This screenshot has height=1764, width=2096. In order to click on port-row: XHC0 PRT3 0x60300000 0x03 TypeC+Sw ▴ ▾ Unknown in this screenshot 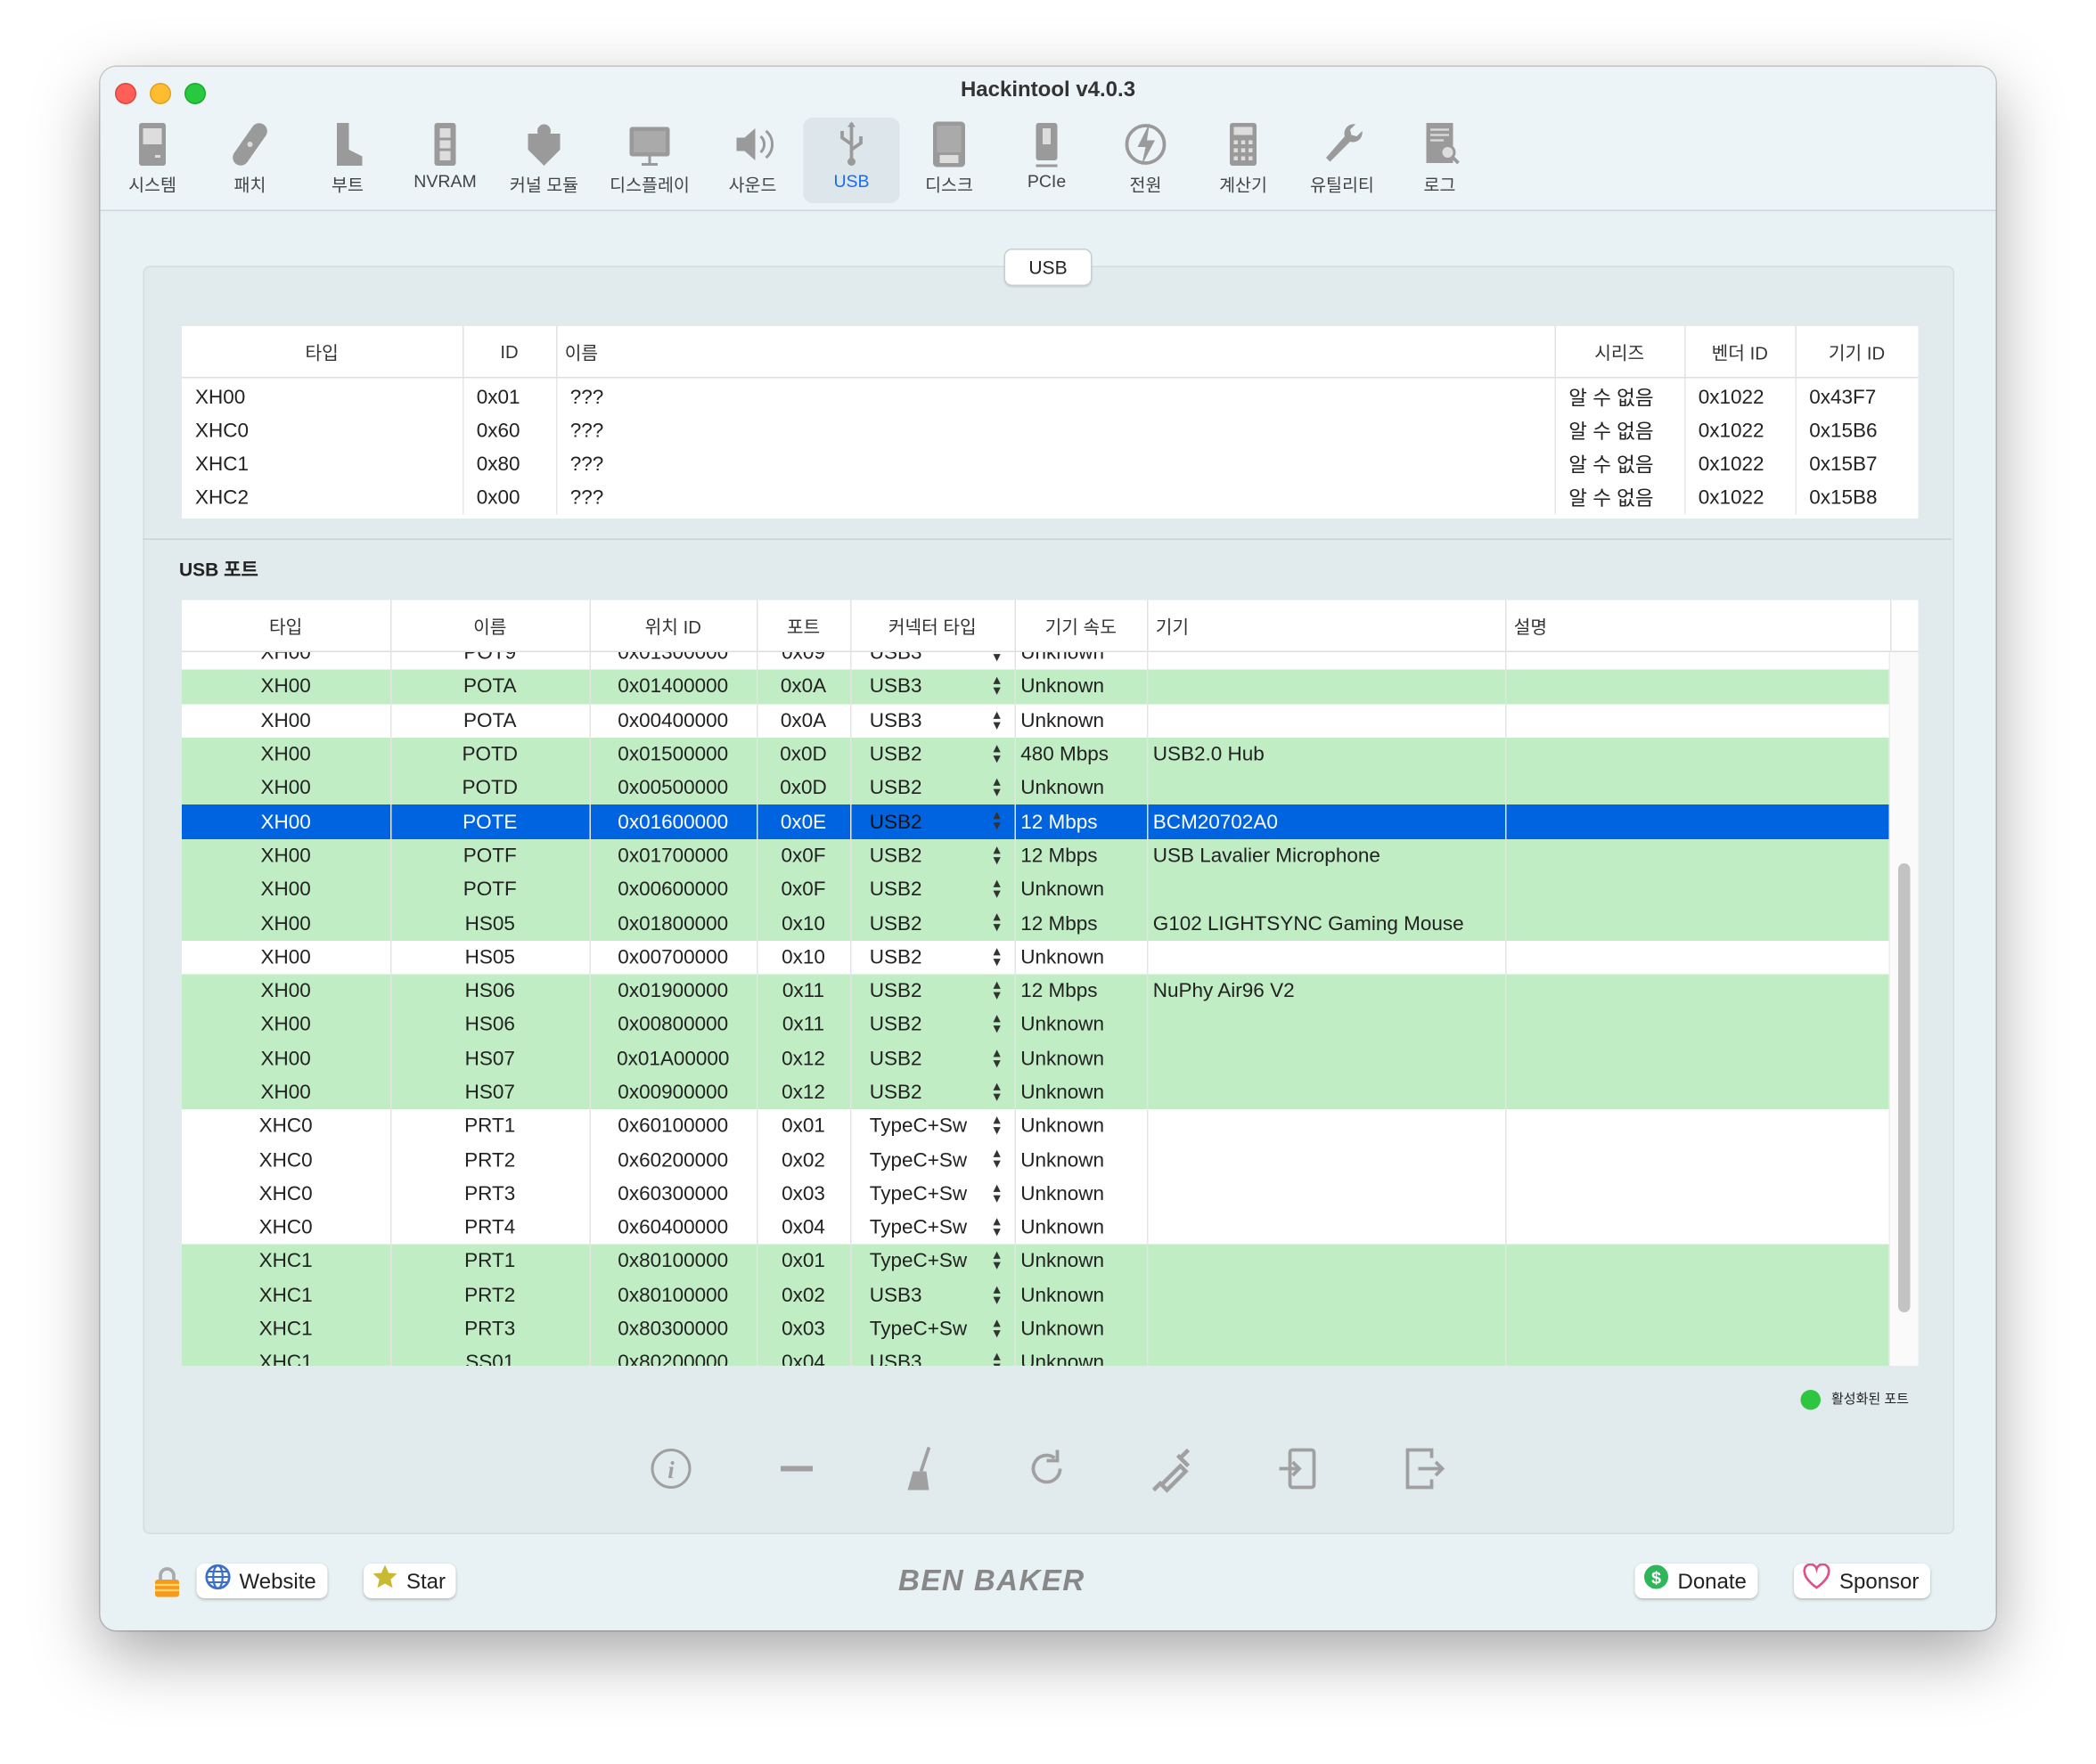, I will do `click(1036, 1194)`.